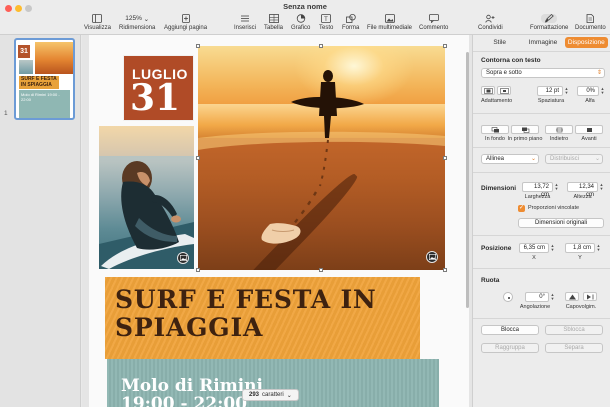 The width and height of the screenshot is (610, 407). What do you see at coordinates (552, 248) in the screenshot?
I see `x-stepper: ▲ ▼` at bounding box center [552, 248].